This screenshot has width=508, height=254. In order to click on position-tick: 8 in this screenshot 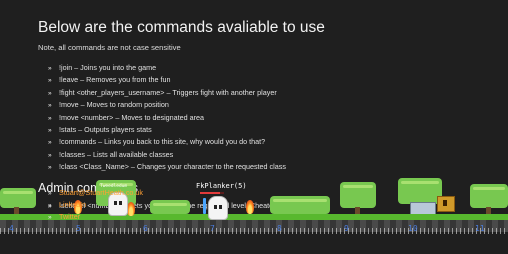, I will do `click(279, 228)`.